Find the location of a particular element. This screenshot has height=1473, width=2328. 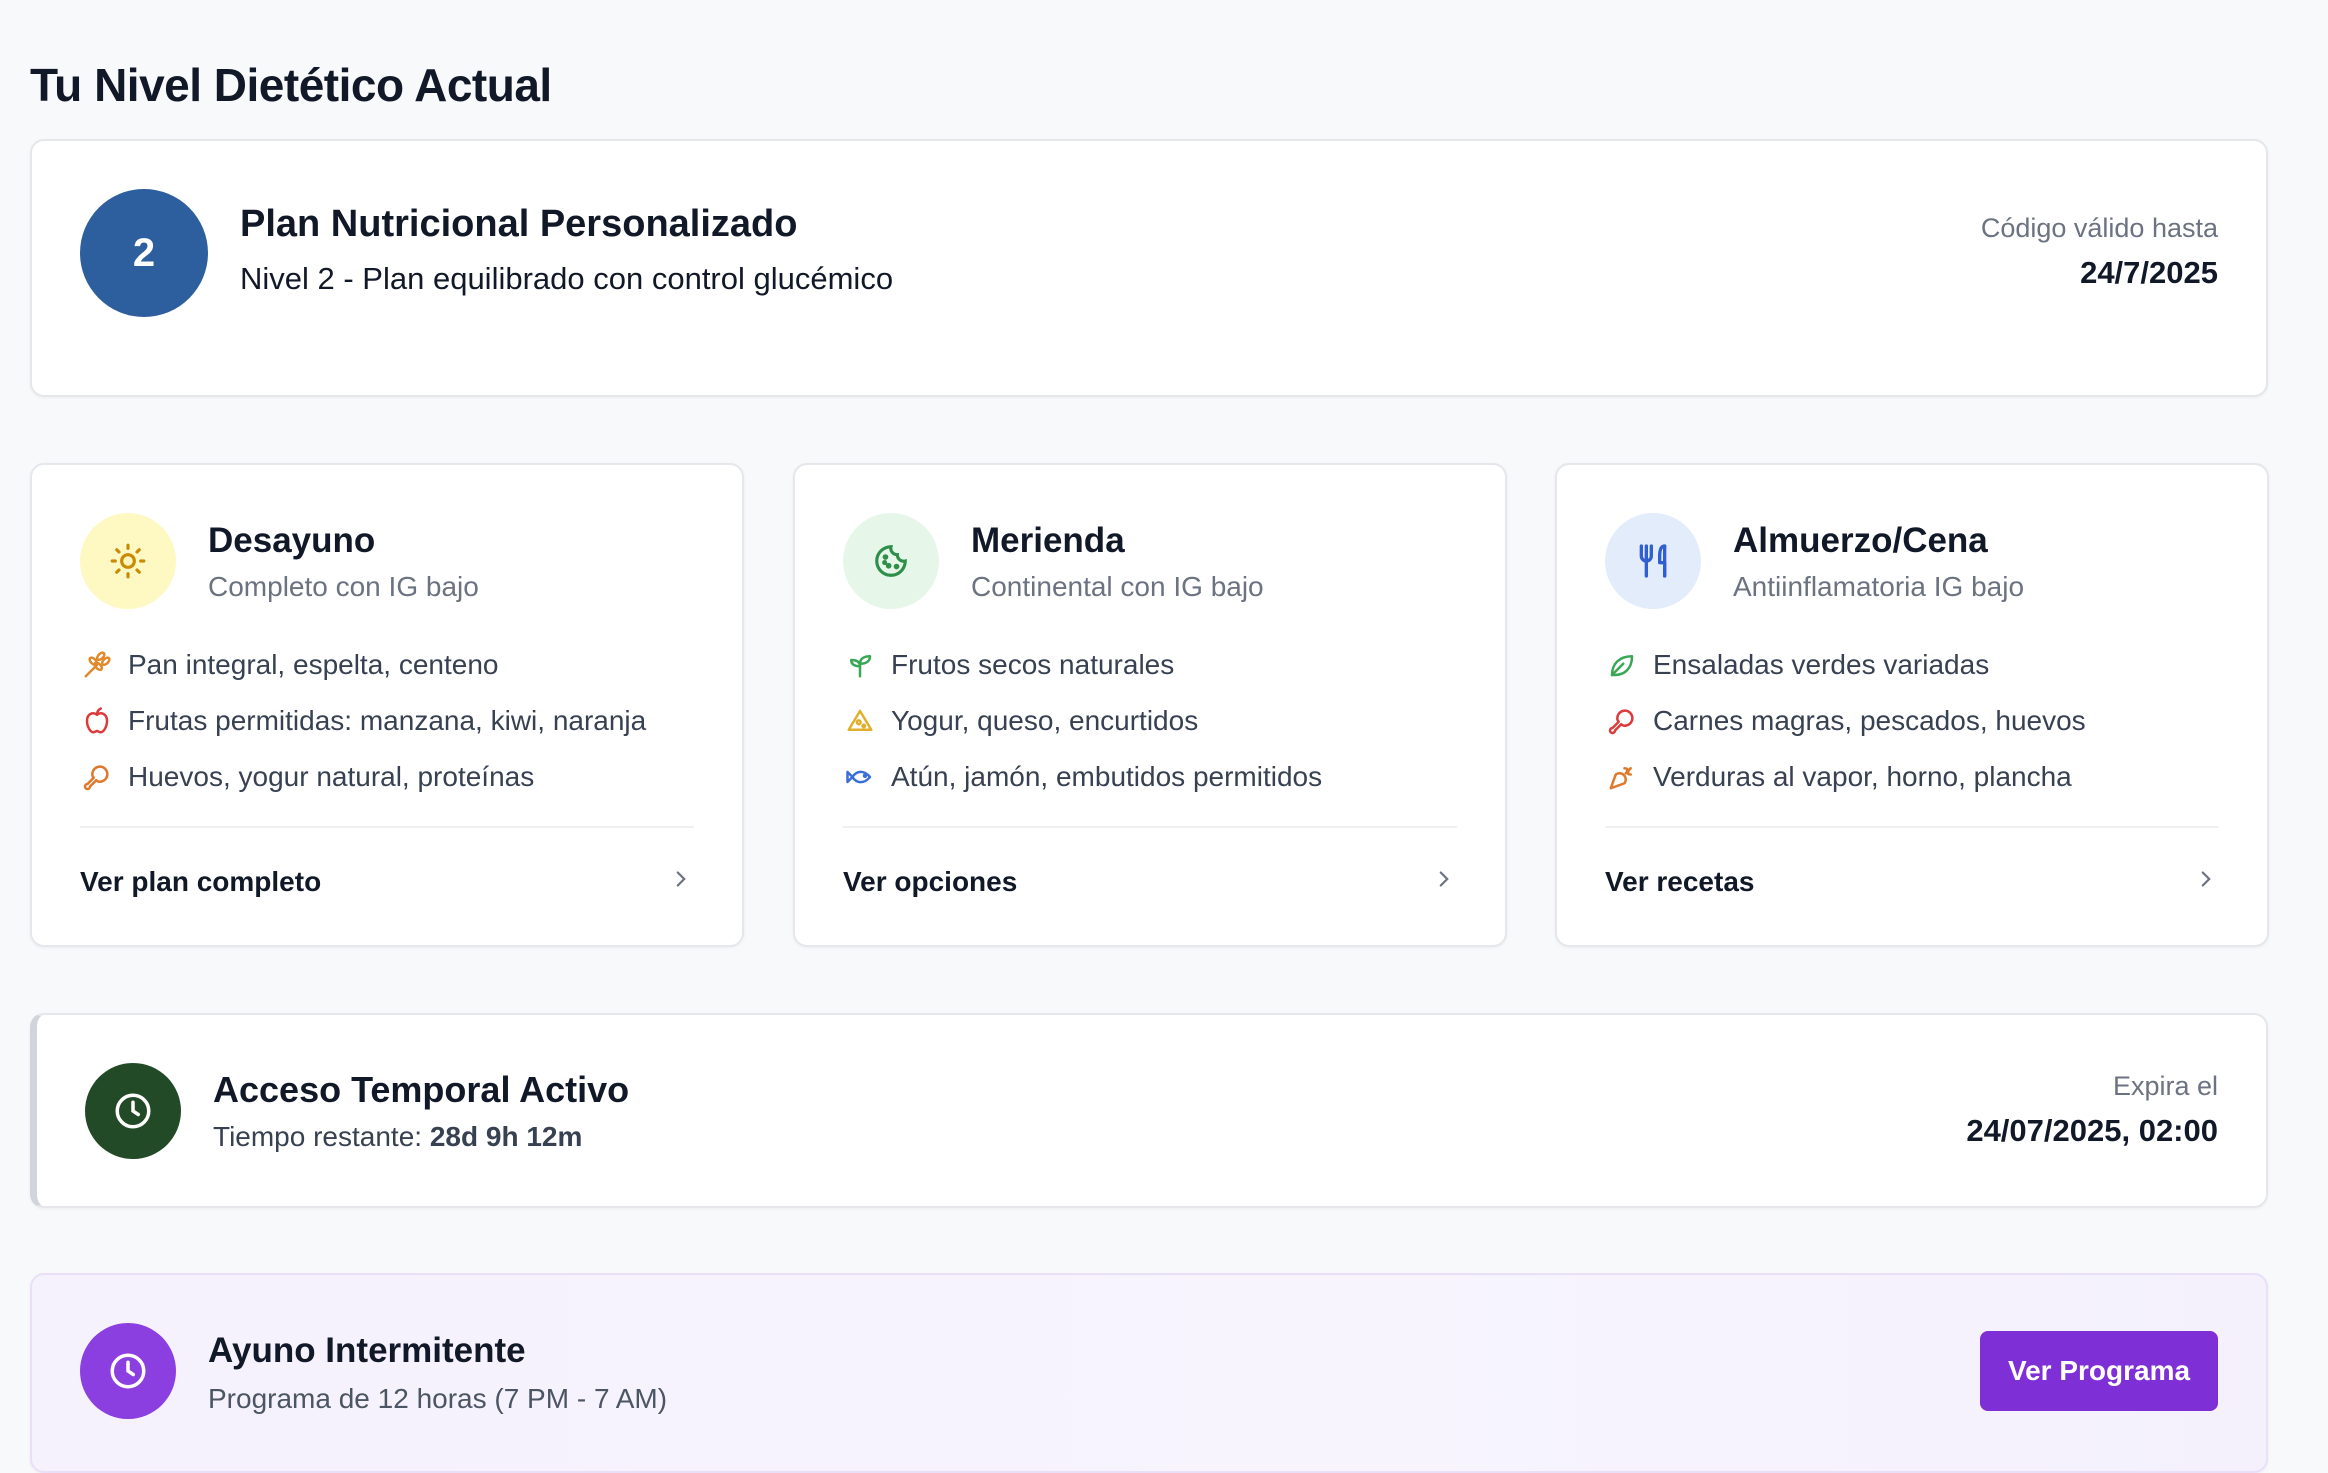

time-remaining-label: Tiempo restante: is located at coordinates (321, 1136).